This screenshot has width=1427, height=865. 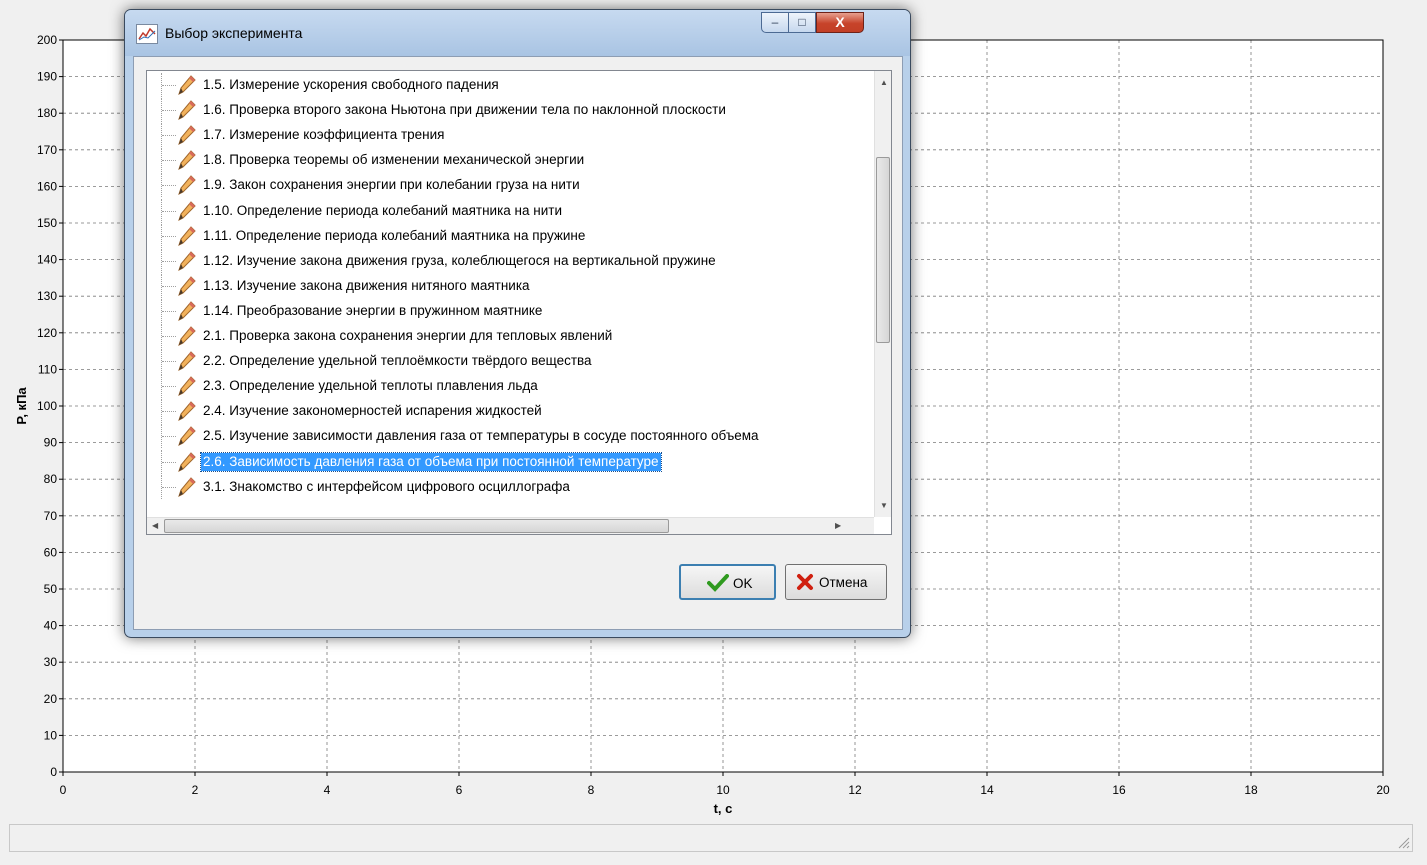 I want to click on y-tick-label: 180, so click(x=47, y=113).